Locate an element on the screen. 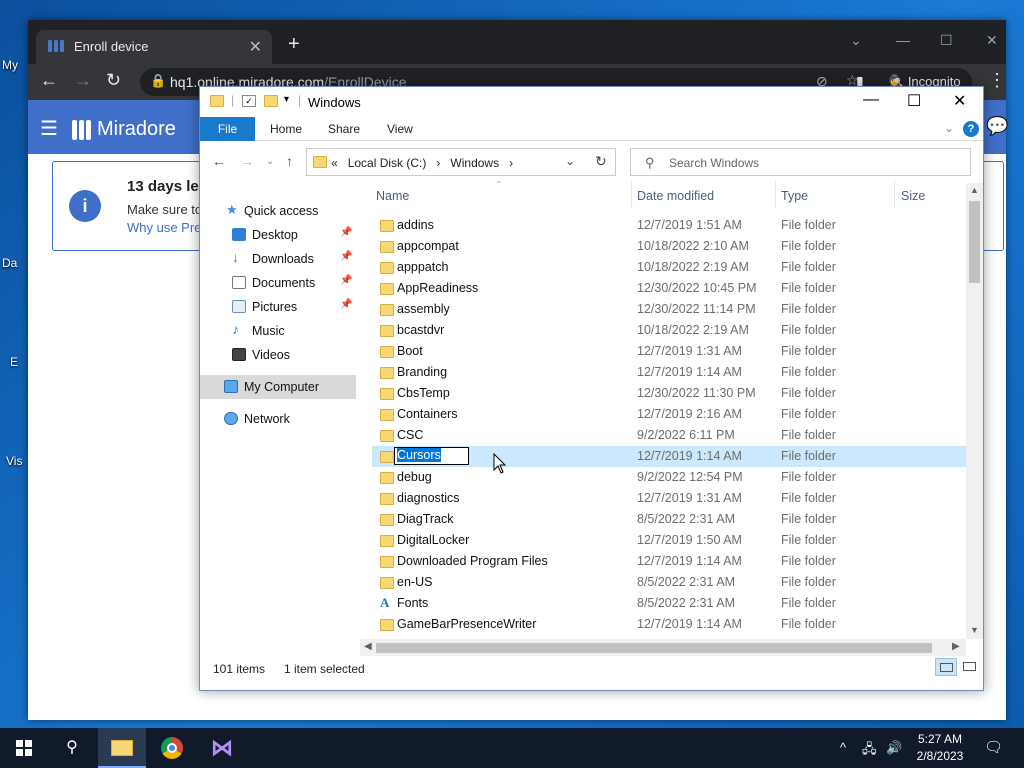  help-icon: ? is located at coordinates (971, 129).